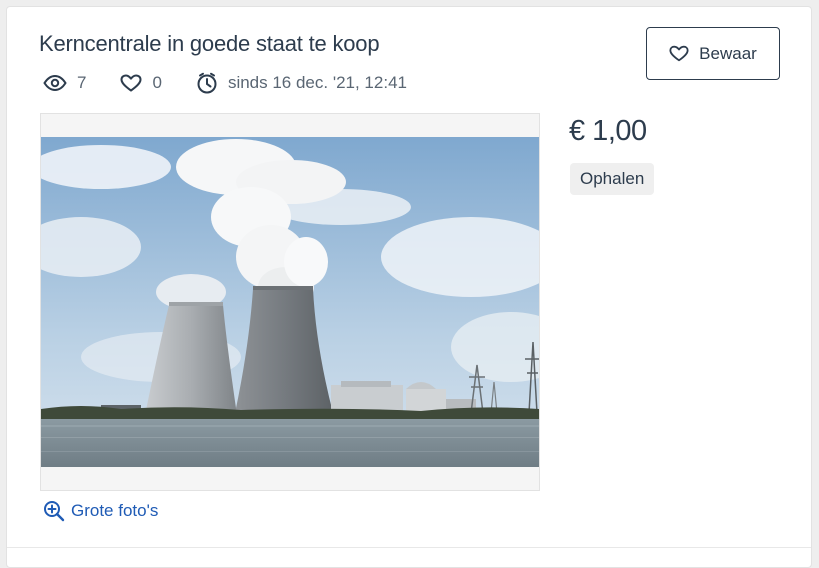  What do you see at coordinates (82, 82) in the screenshot?
I see `views-count: 7` at bounding box center [82, 82].